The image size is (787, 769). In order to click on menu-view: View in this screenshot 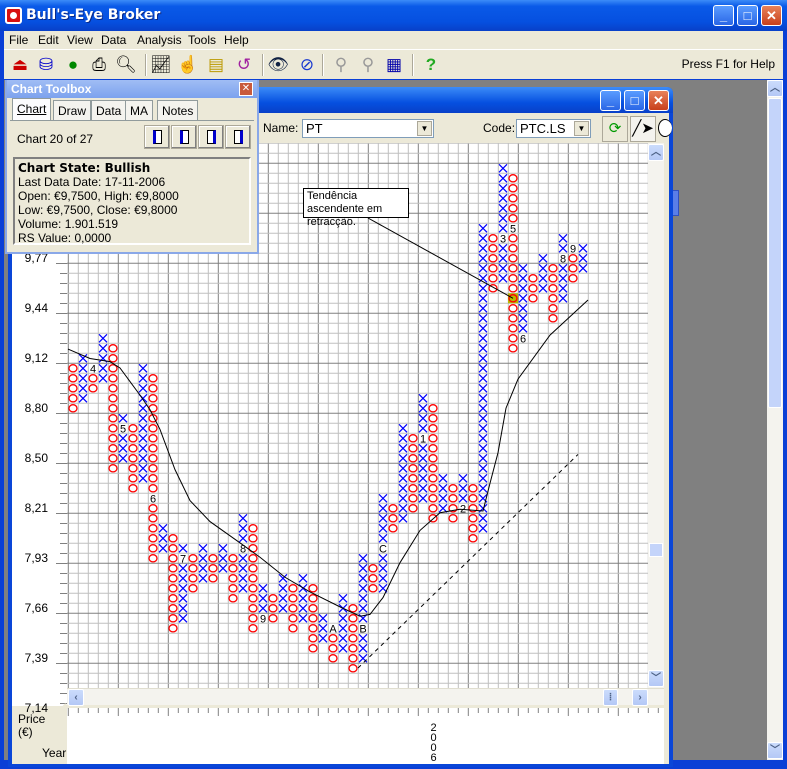, I will do `click(80, 40)`.